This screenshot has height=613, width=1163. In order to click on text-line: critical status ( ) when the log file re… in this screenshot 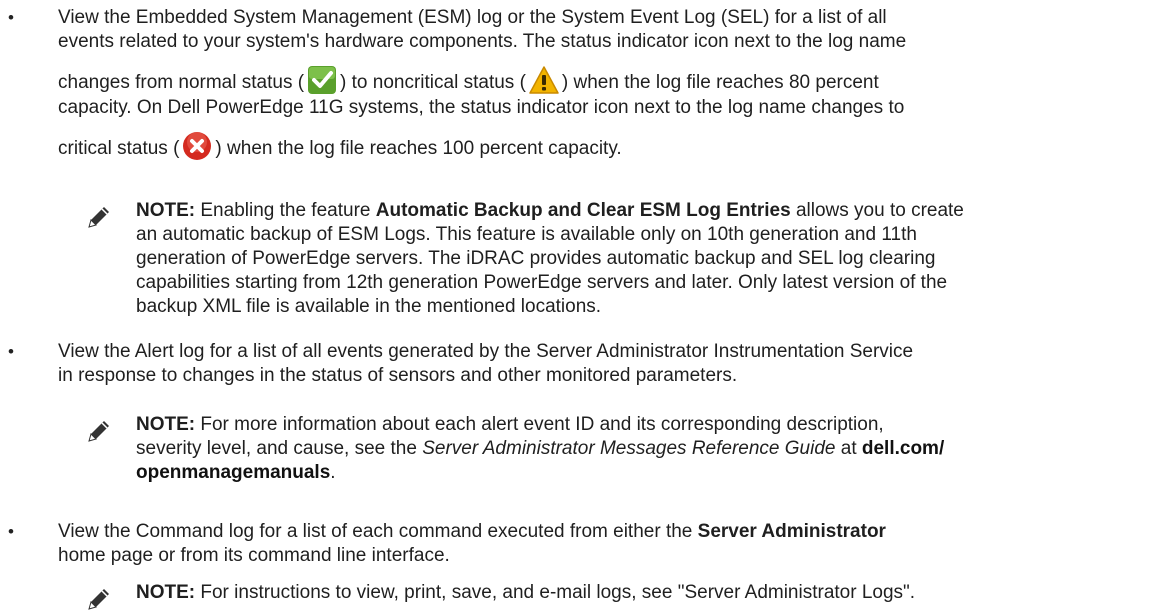, I will do `click(608, 146)`.